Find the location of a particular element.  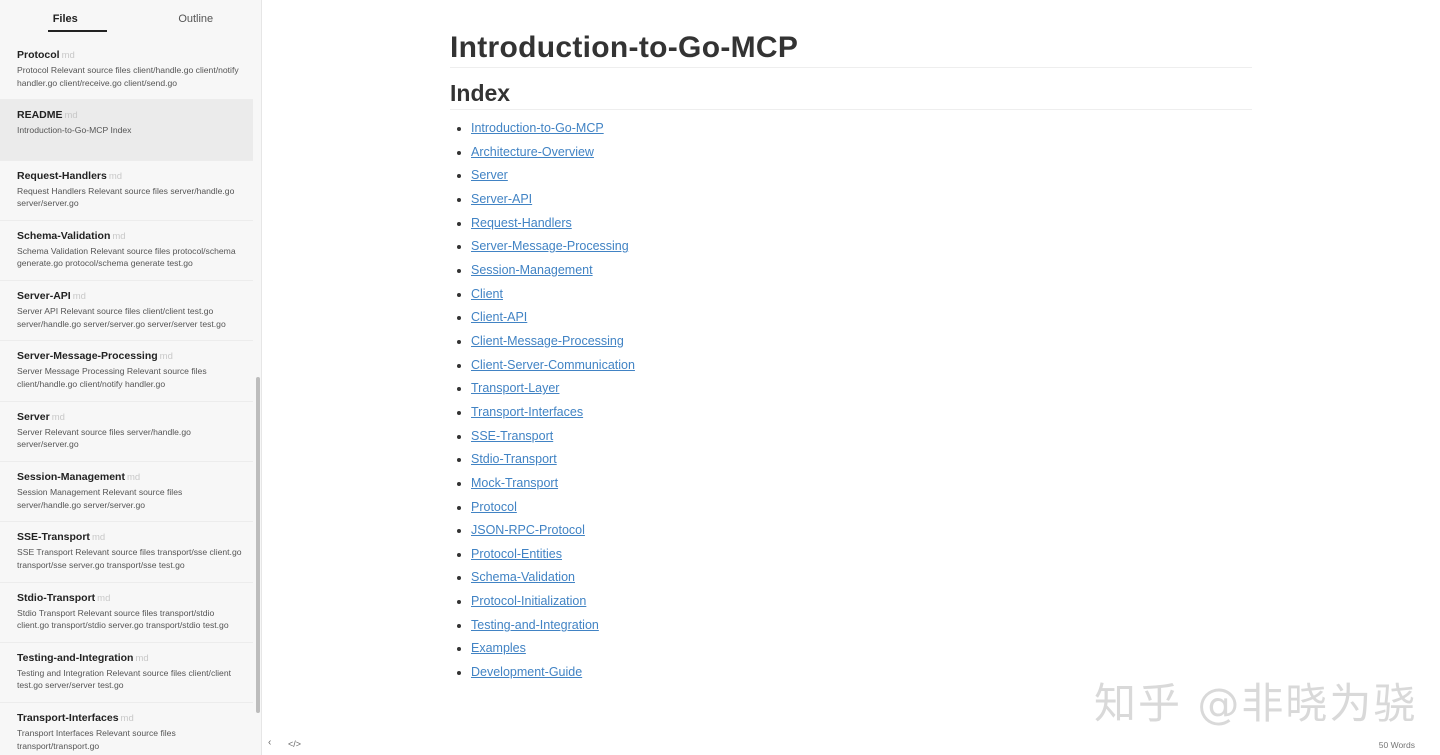

index-link: Transport-Layer is located at coordinates (515, 388).